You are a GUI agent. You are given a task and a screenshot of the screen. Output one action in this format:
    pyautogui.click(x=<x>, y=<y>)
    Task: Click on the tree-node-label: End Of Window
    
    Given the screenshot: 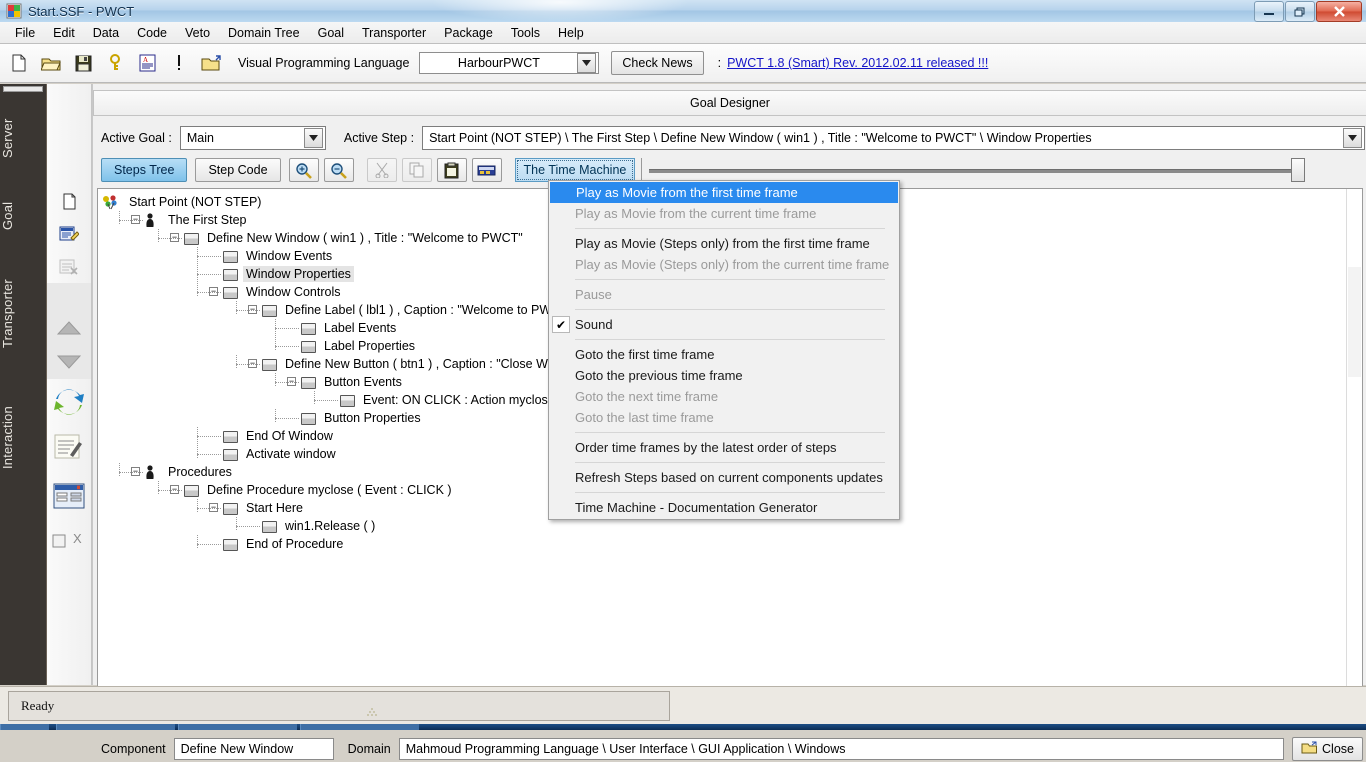 What is the action you would take?
    pyautogui.click(x=289, y=436)
    